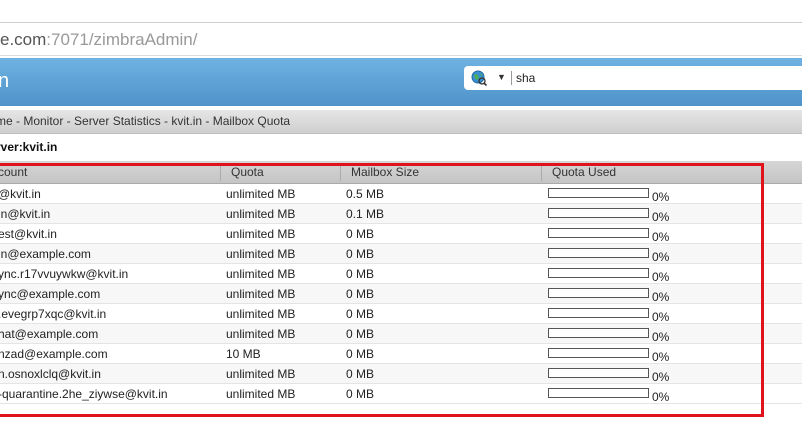  What do you see at coordinates (45, 254) in the screenshot?
I see `account-cell: in@example.com` at bounding box center [45, 254].